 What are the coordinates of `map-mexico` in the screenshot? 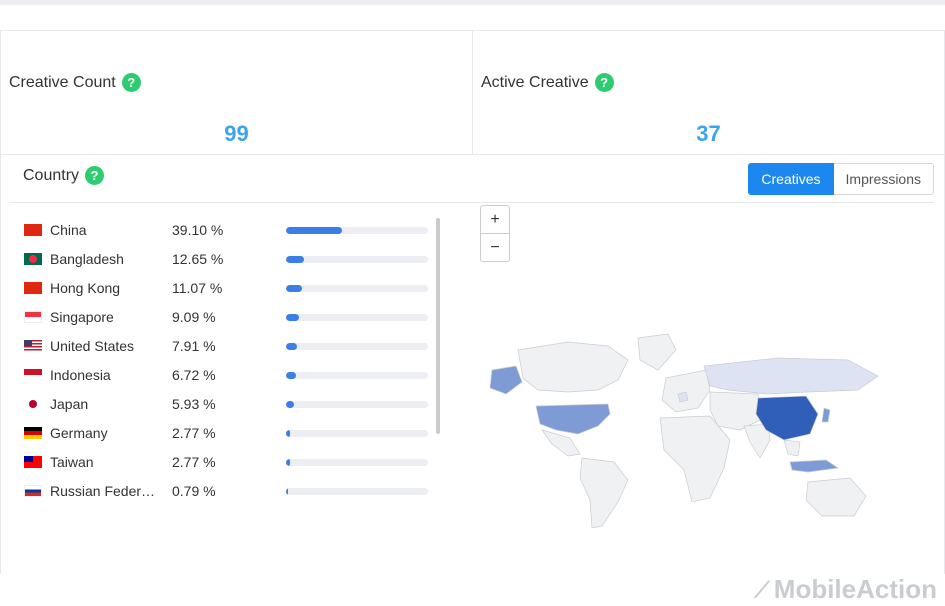 It's located at (561, 443).